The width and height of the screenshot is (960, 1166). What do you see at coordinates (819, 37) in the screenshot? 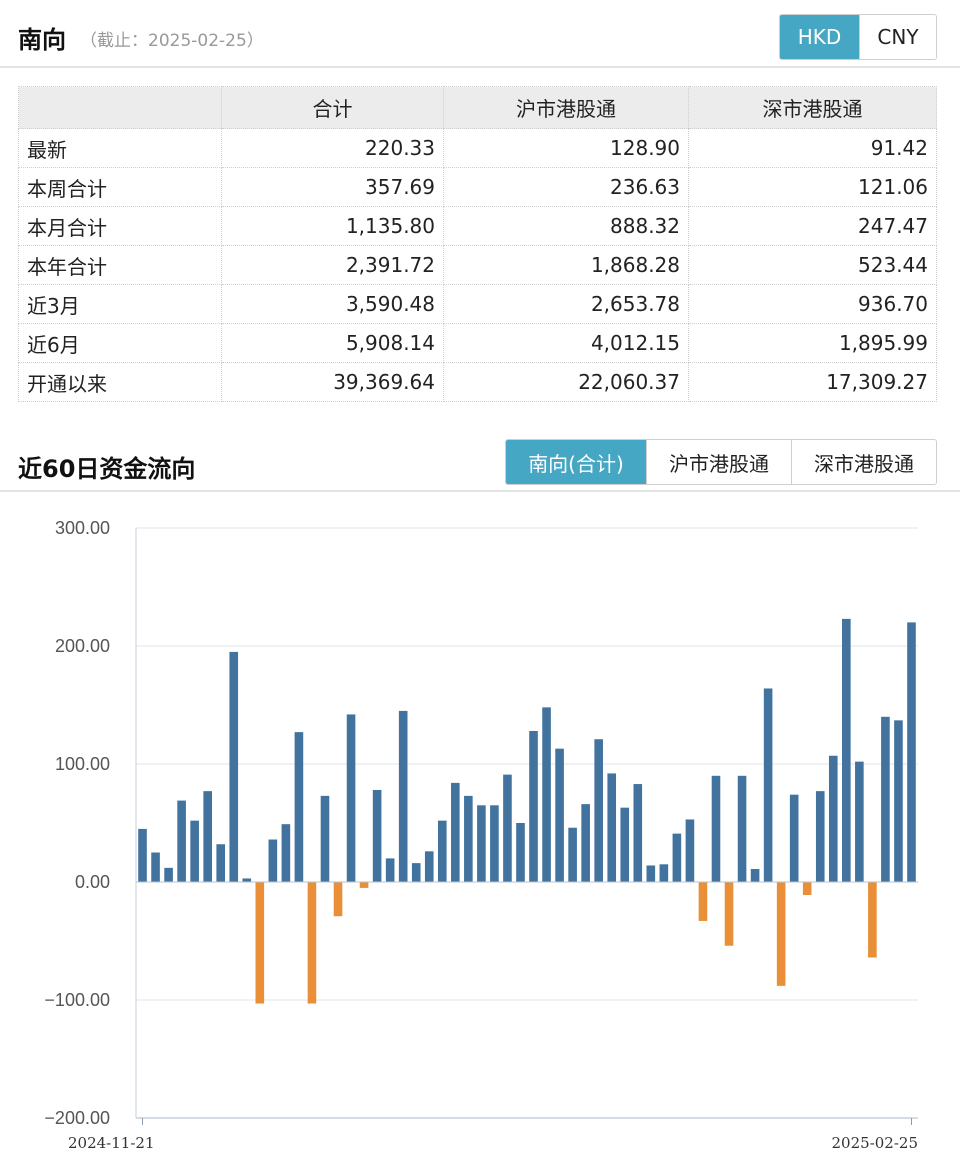
I see `currency-hkd-button: HKD` at bounding box center [819, 37].